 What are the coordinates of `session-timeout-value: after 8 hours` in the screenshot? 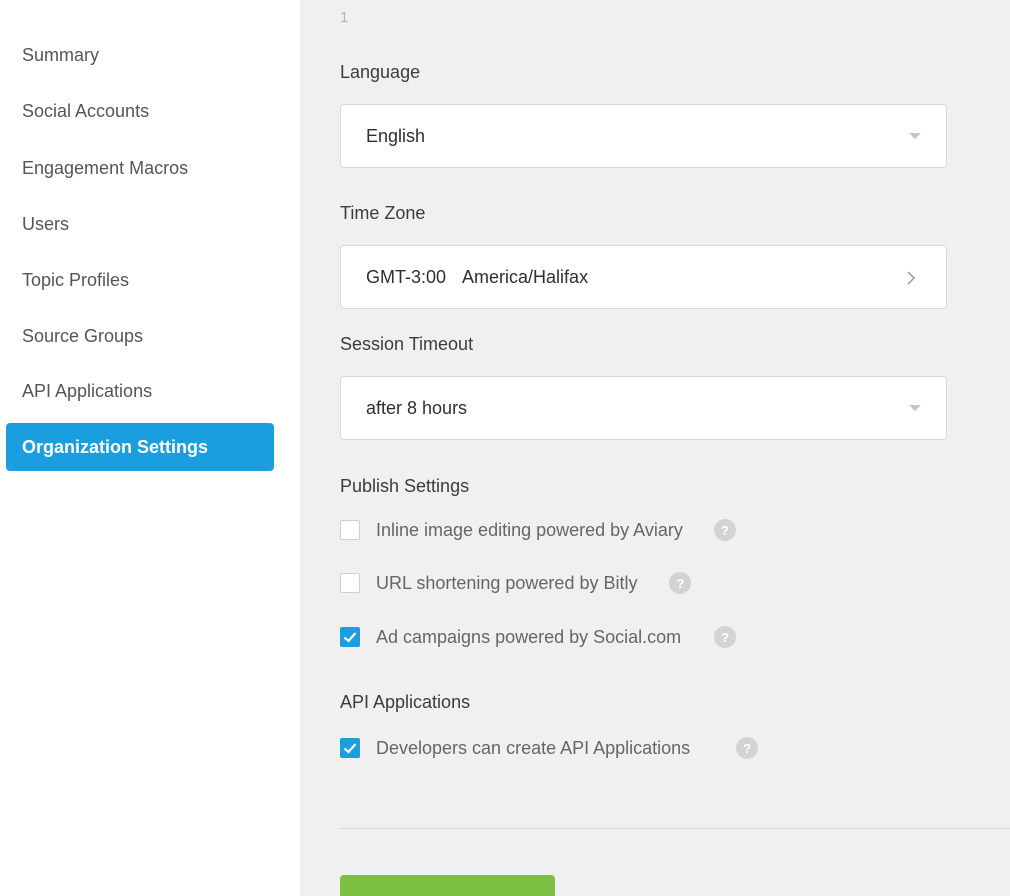 It's located at (417, 407).